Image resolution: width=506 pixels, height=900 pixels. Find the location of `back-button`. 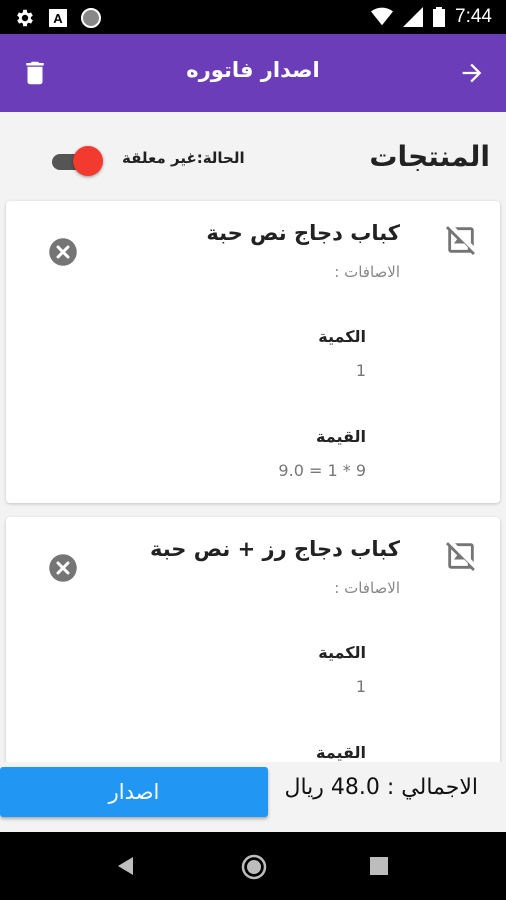

back-button is located at coordinates (472, 73).